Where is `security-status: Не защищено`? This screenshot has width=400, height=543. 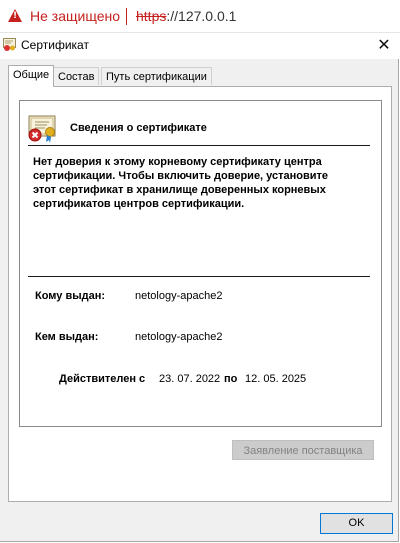
security-status: Не защищено is located at coordinates (75, 16).